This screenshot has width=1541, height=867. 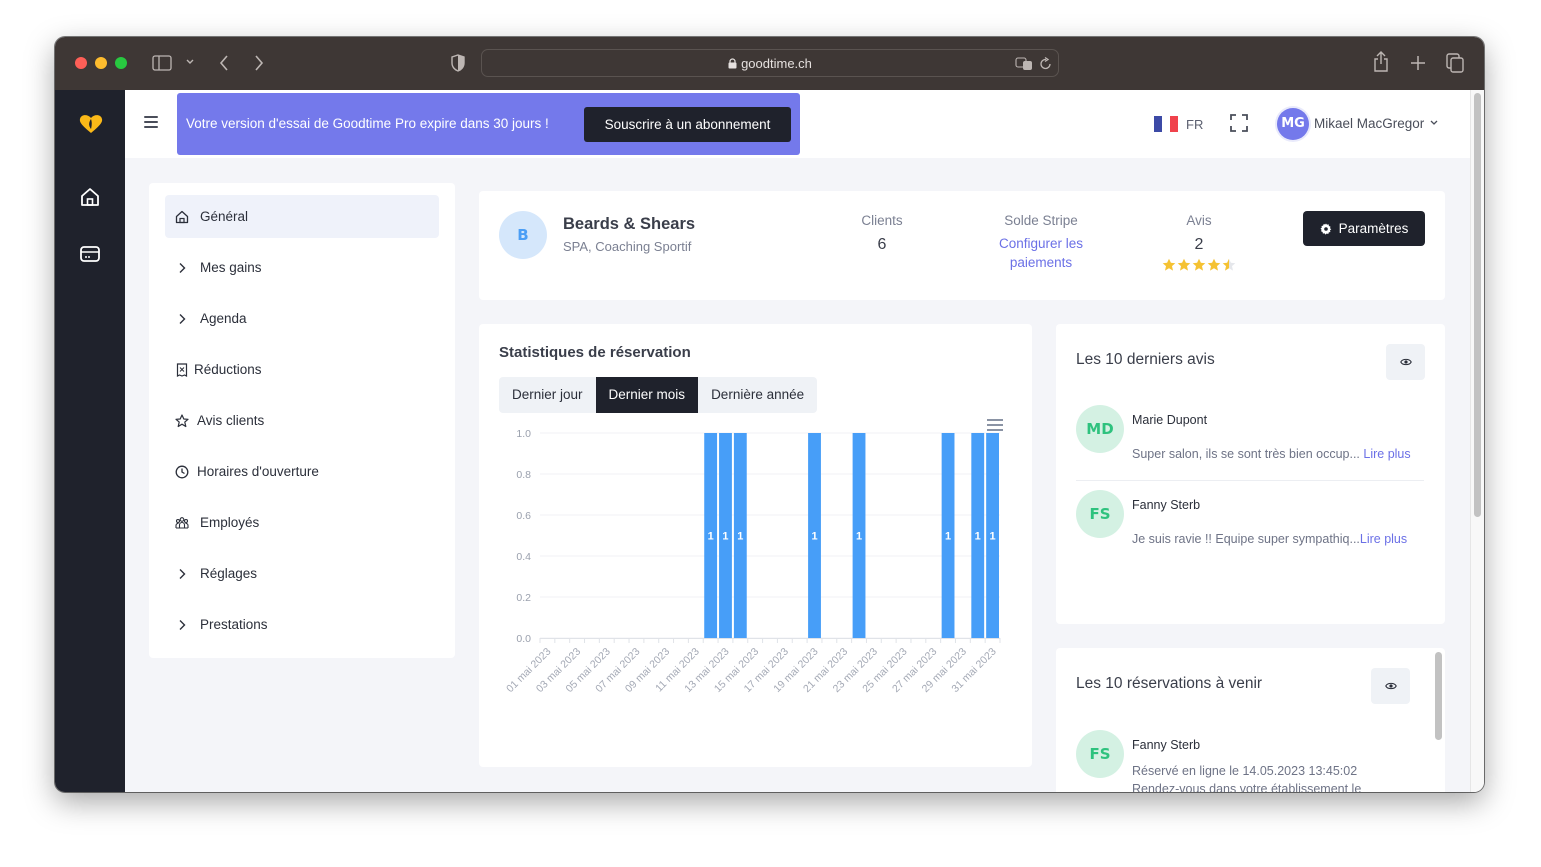 I want to click on minimize-window-button, so click(x=101, y=63).